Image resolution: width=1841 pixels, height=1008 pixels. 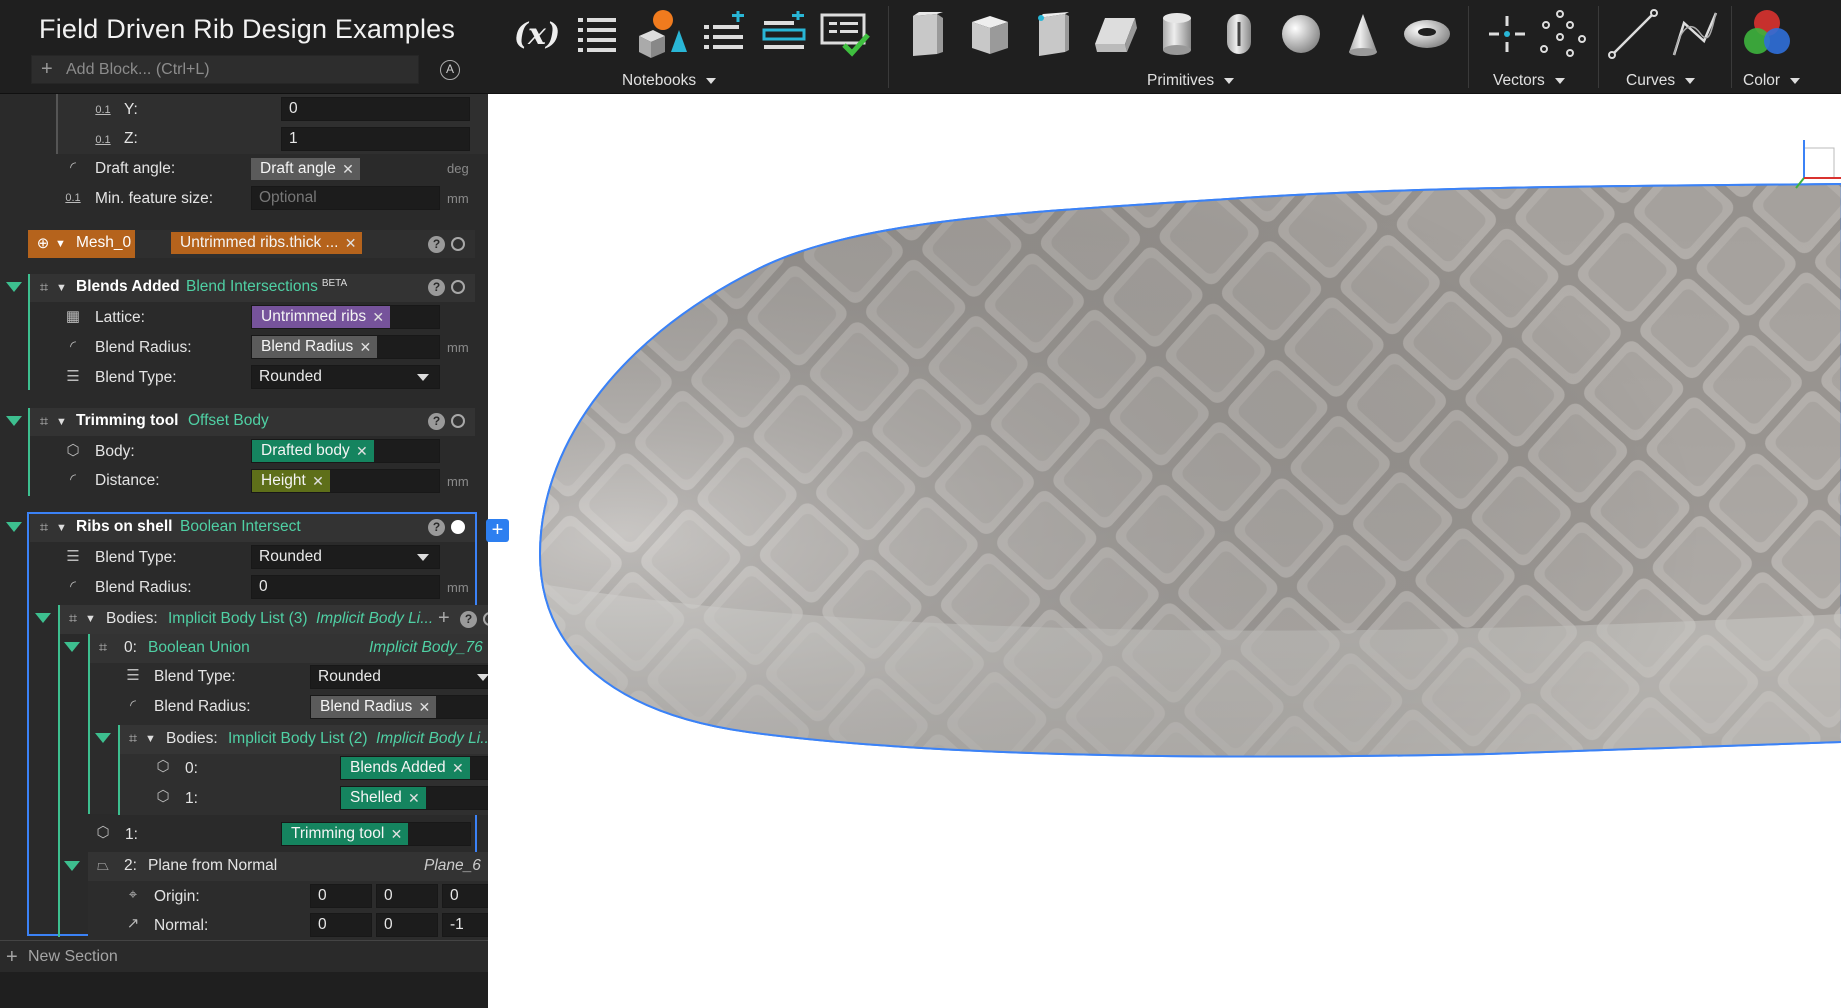 What do you see at coordinates (497, 530) in the screenshot?
I see `add-block-after-button: +` at bounding box center [497, 530].